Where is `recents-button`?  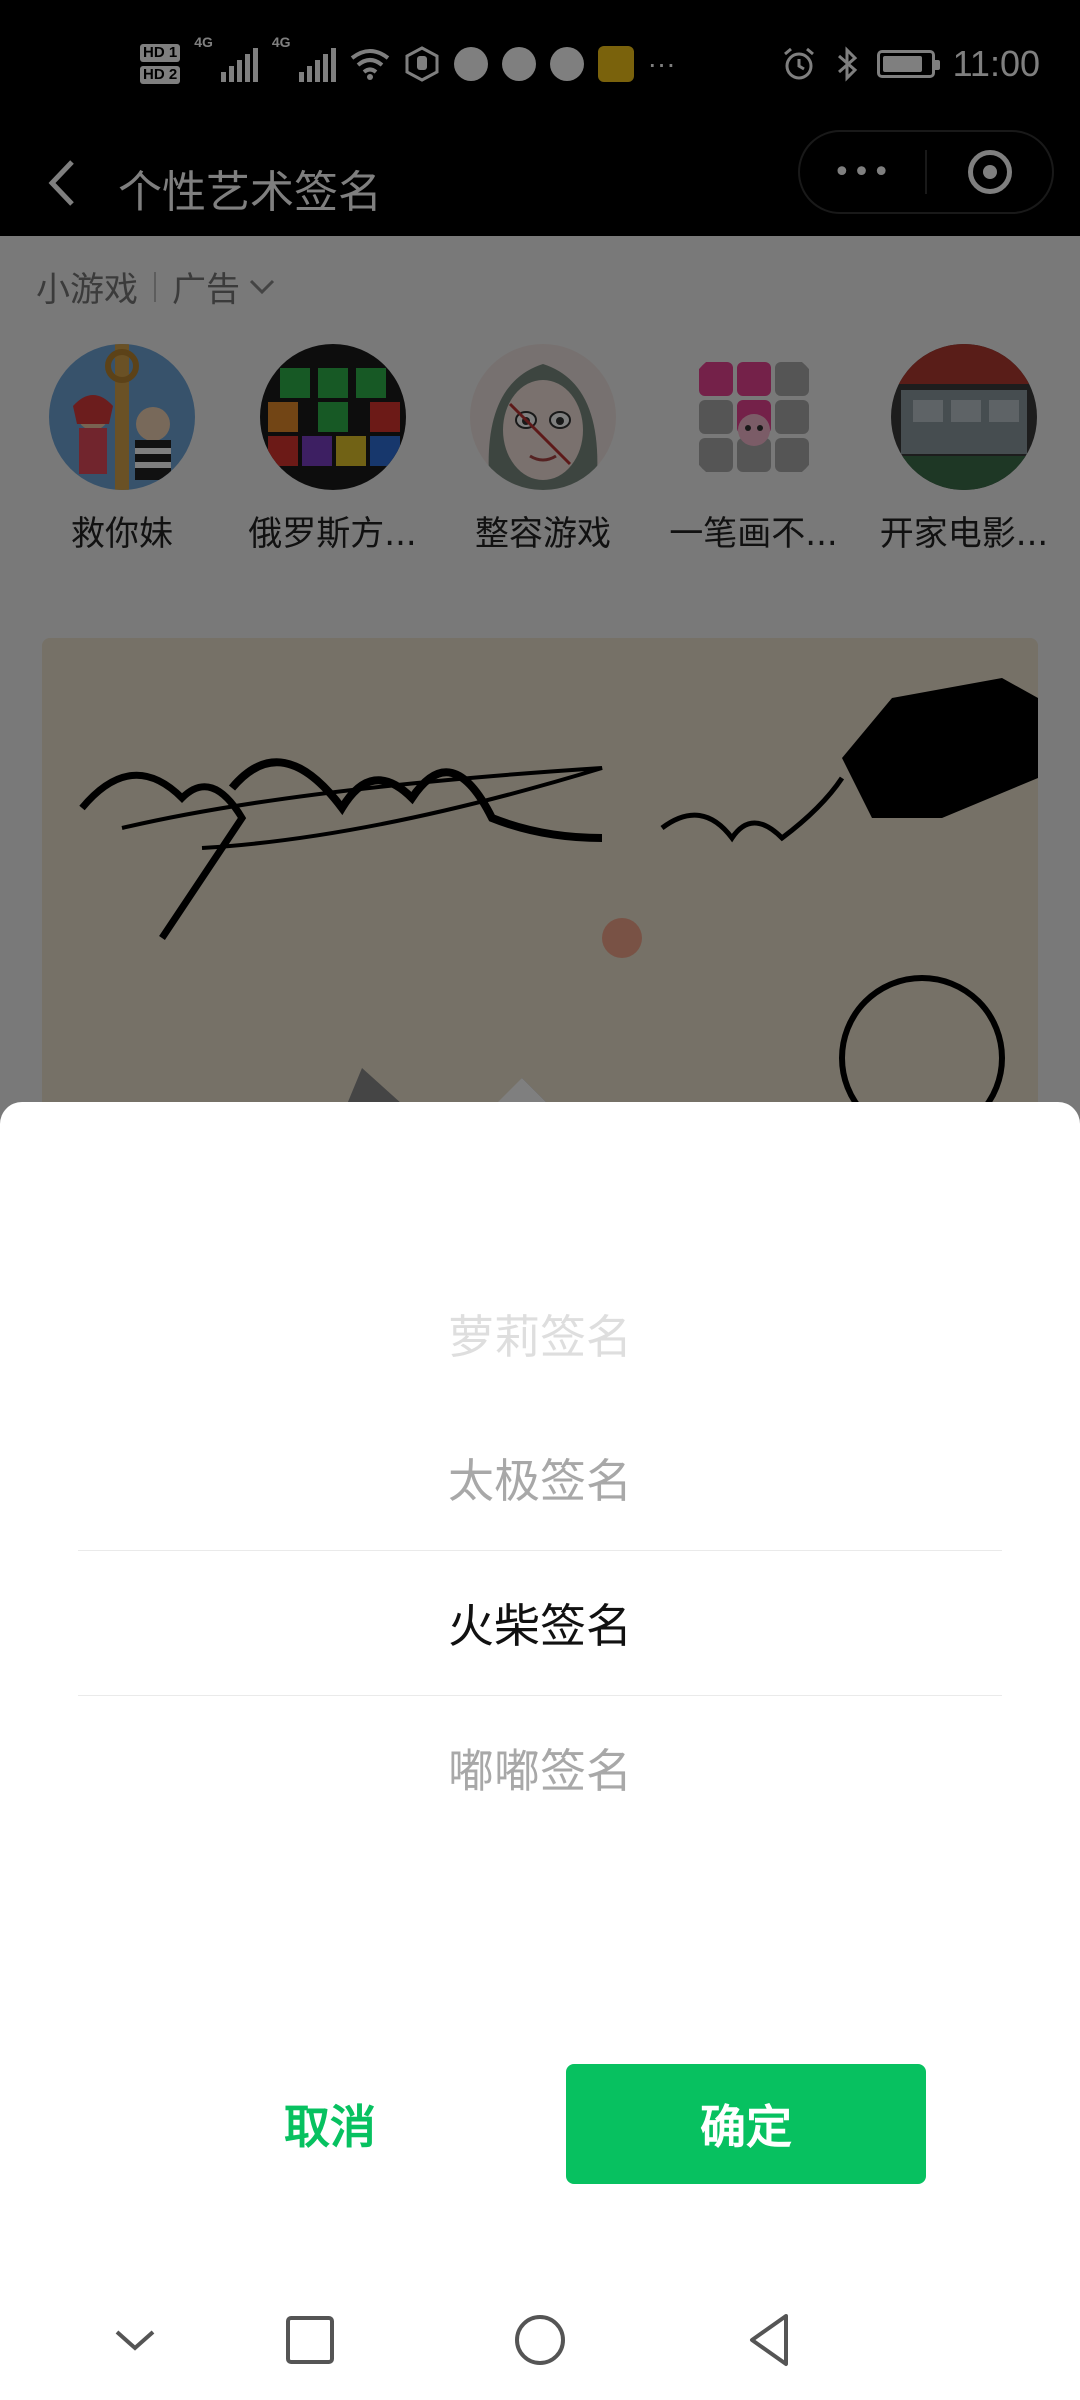
recents-button is located at coordinates (310, 2340).